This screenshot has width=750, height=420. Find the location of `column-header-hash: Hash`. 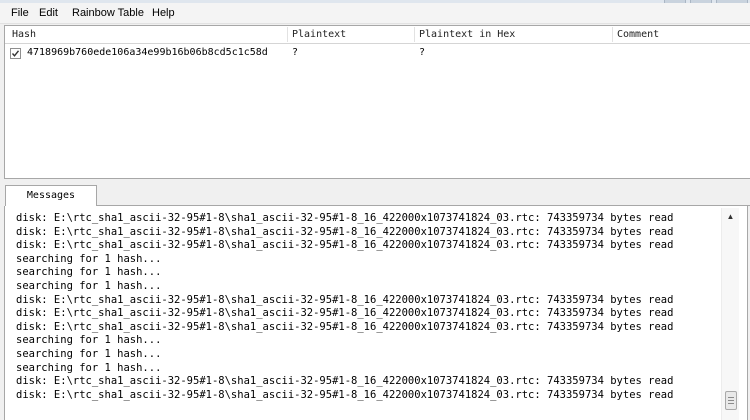

column-header-hash: Hash is located at coordinates (22, 34).